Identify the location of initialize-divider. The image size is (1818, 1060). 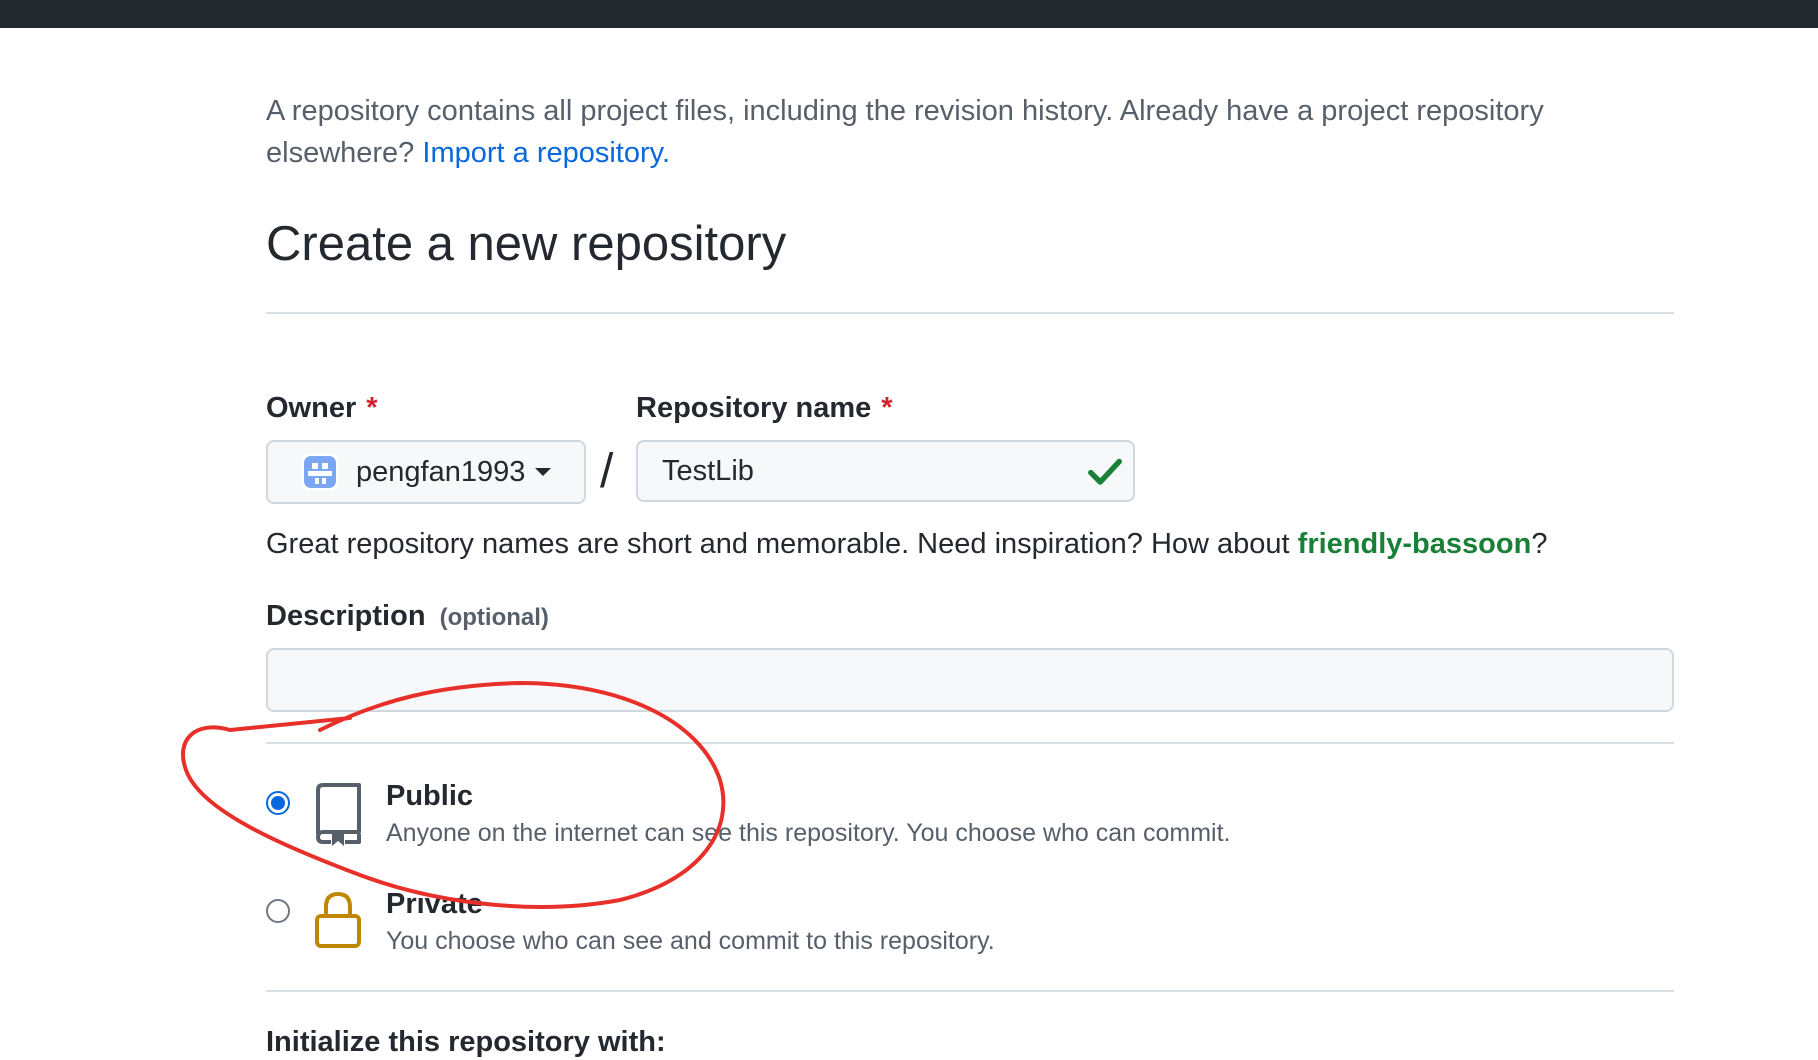
(970, 991).